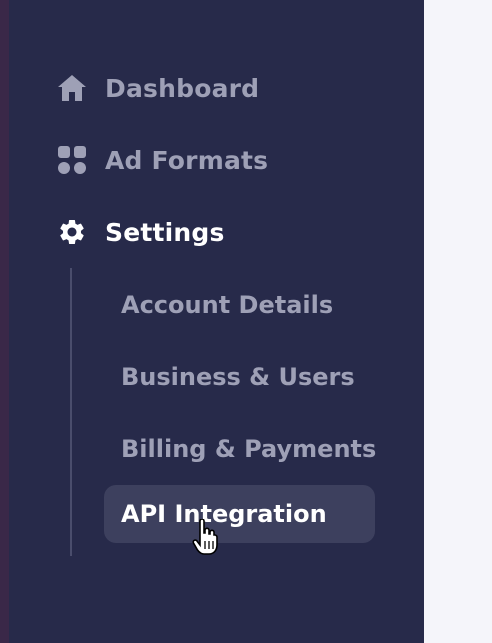 The width and height of the screenshot is (492, 643). I want to click on nav-item-dashboard: Dashboard, so click(158, 88).